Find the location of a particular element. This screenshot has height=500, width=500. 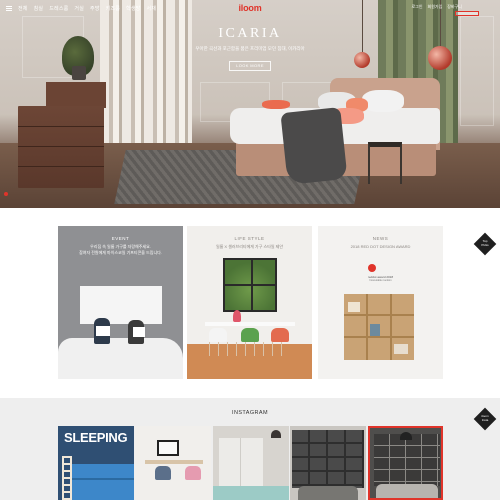

iloom-logo: iloom is located at coordinates (250, 8).